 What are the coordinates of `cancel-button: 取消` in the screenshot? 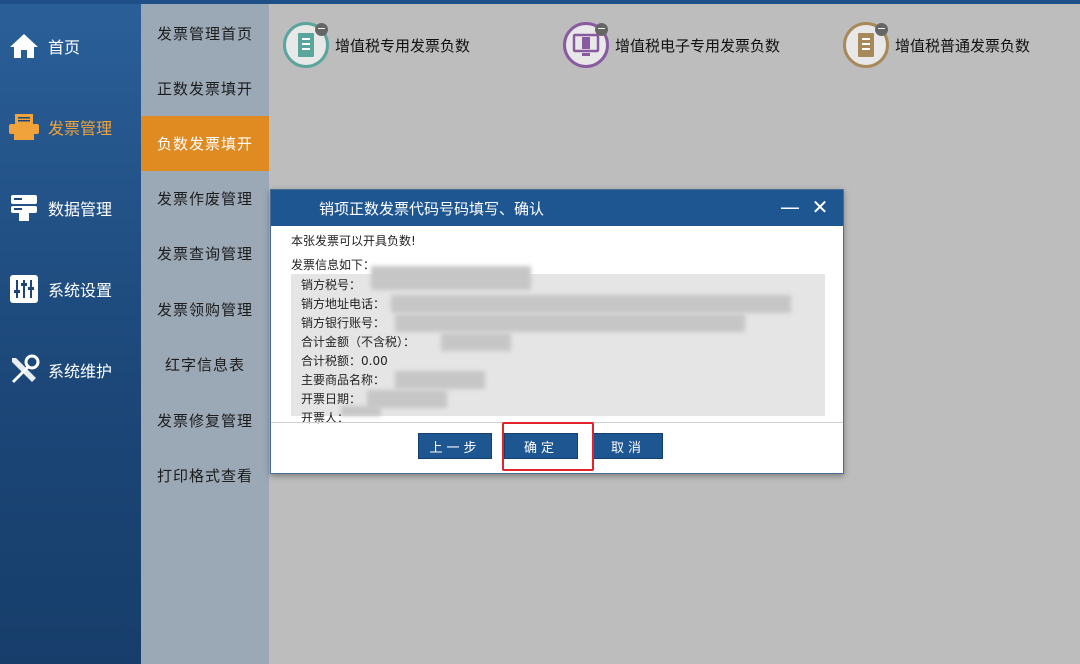 It's located at (628, 446).